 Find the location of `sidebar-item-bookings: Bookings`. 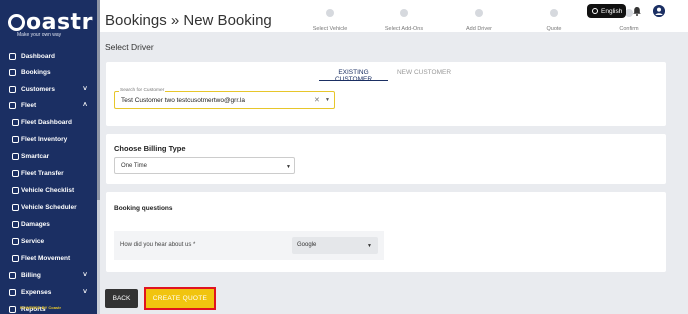

sidebar-item-bookings: Bookings is located at coordinates (48, 72).